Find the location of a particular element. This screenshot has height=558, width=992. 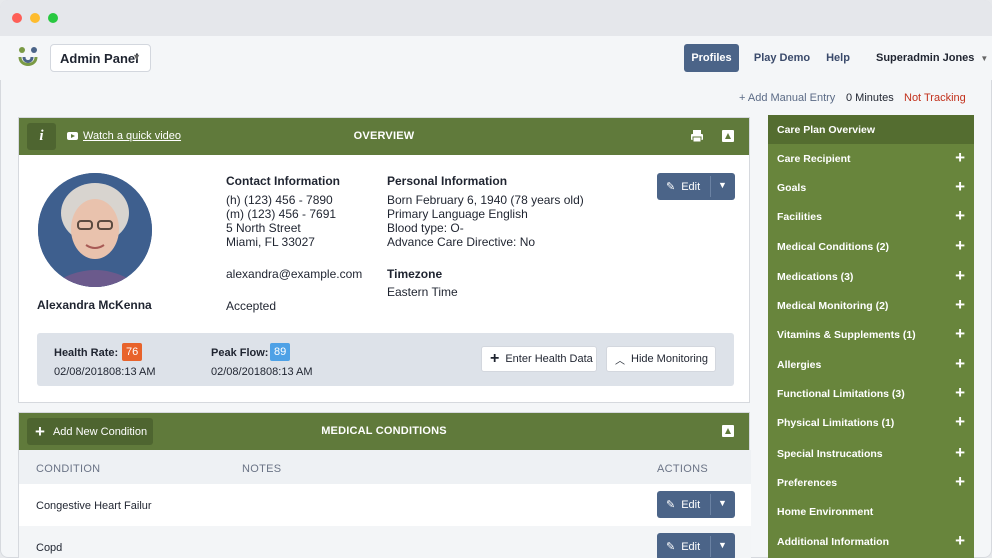

admin-panel-select: Admin Panel ▼ is located at coordinates (100, 58).